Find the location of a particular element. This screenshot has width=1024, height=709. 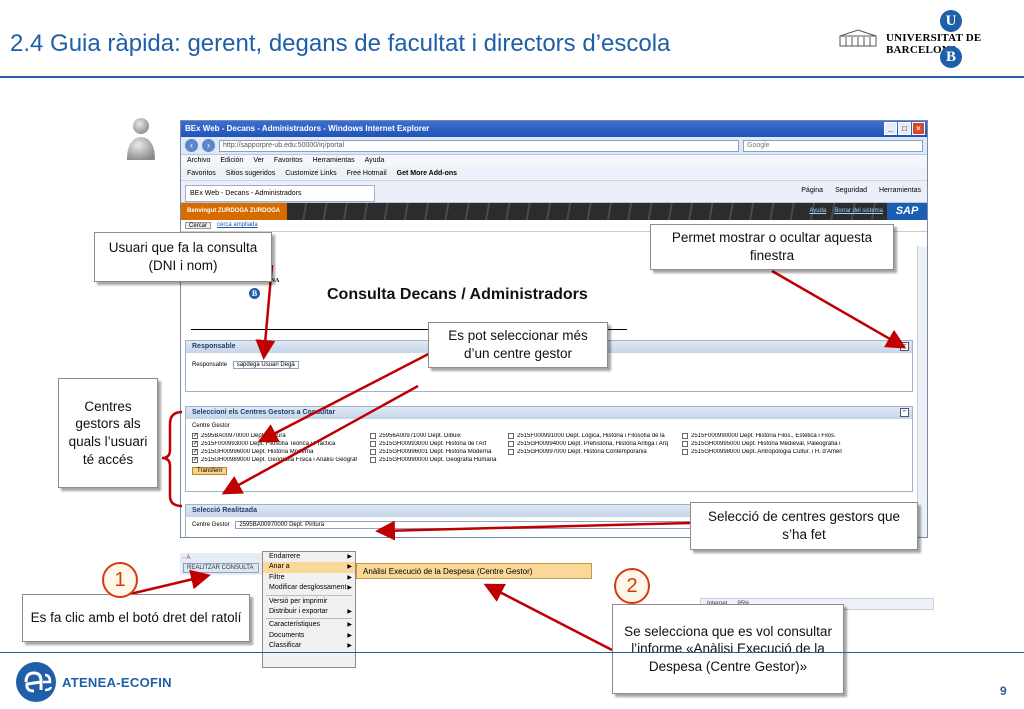

ub-building-icon is located at coordinates (858, 38).